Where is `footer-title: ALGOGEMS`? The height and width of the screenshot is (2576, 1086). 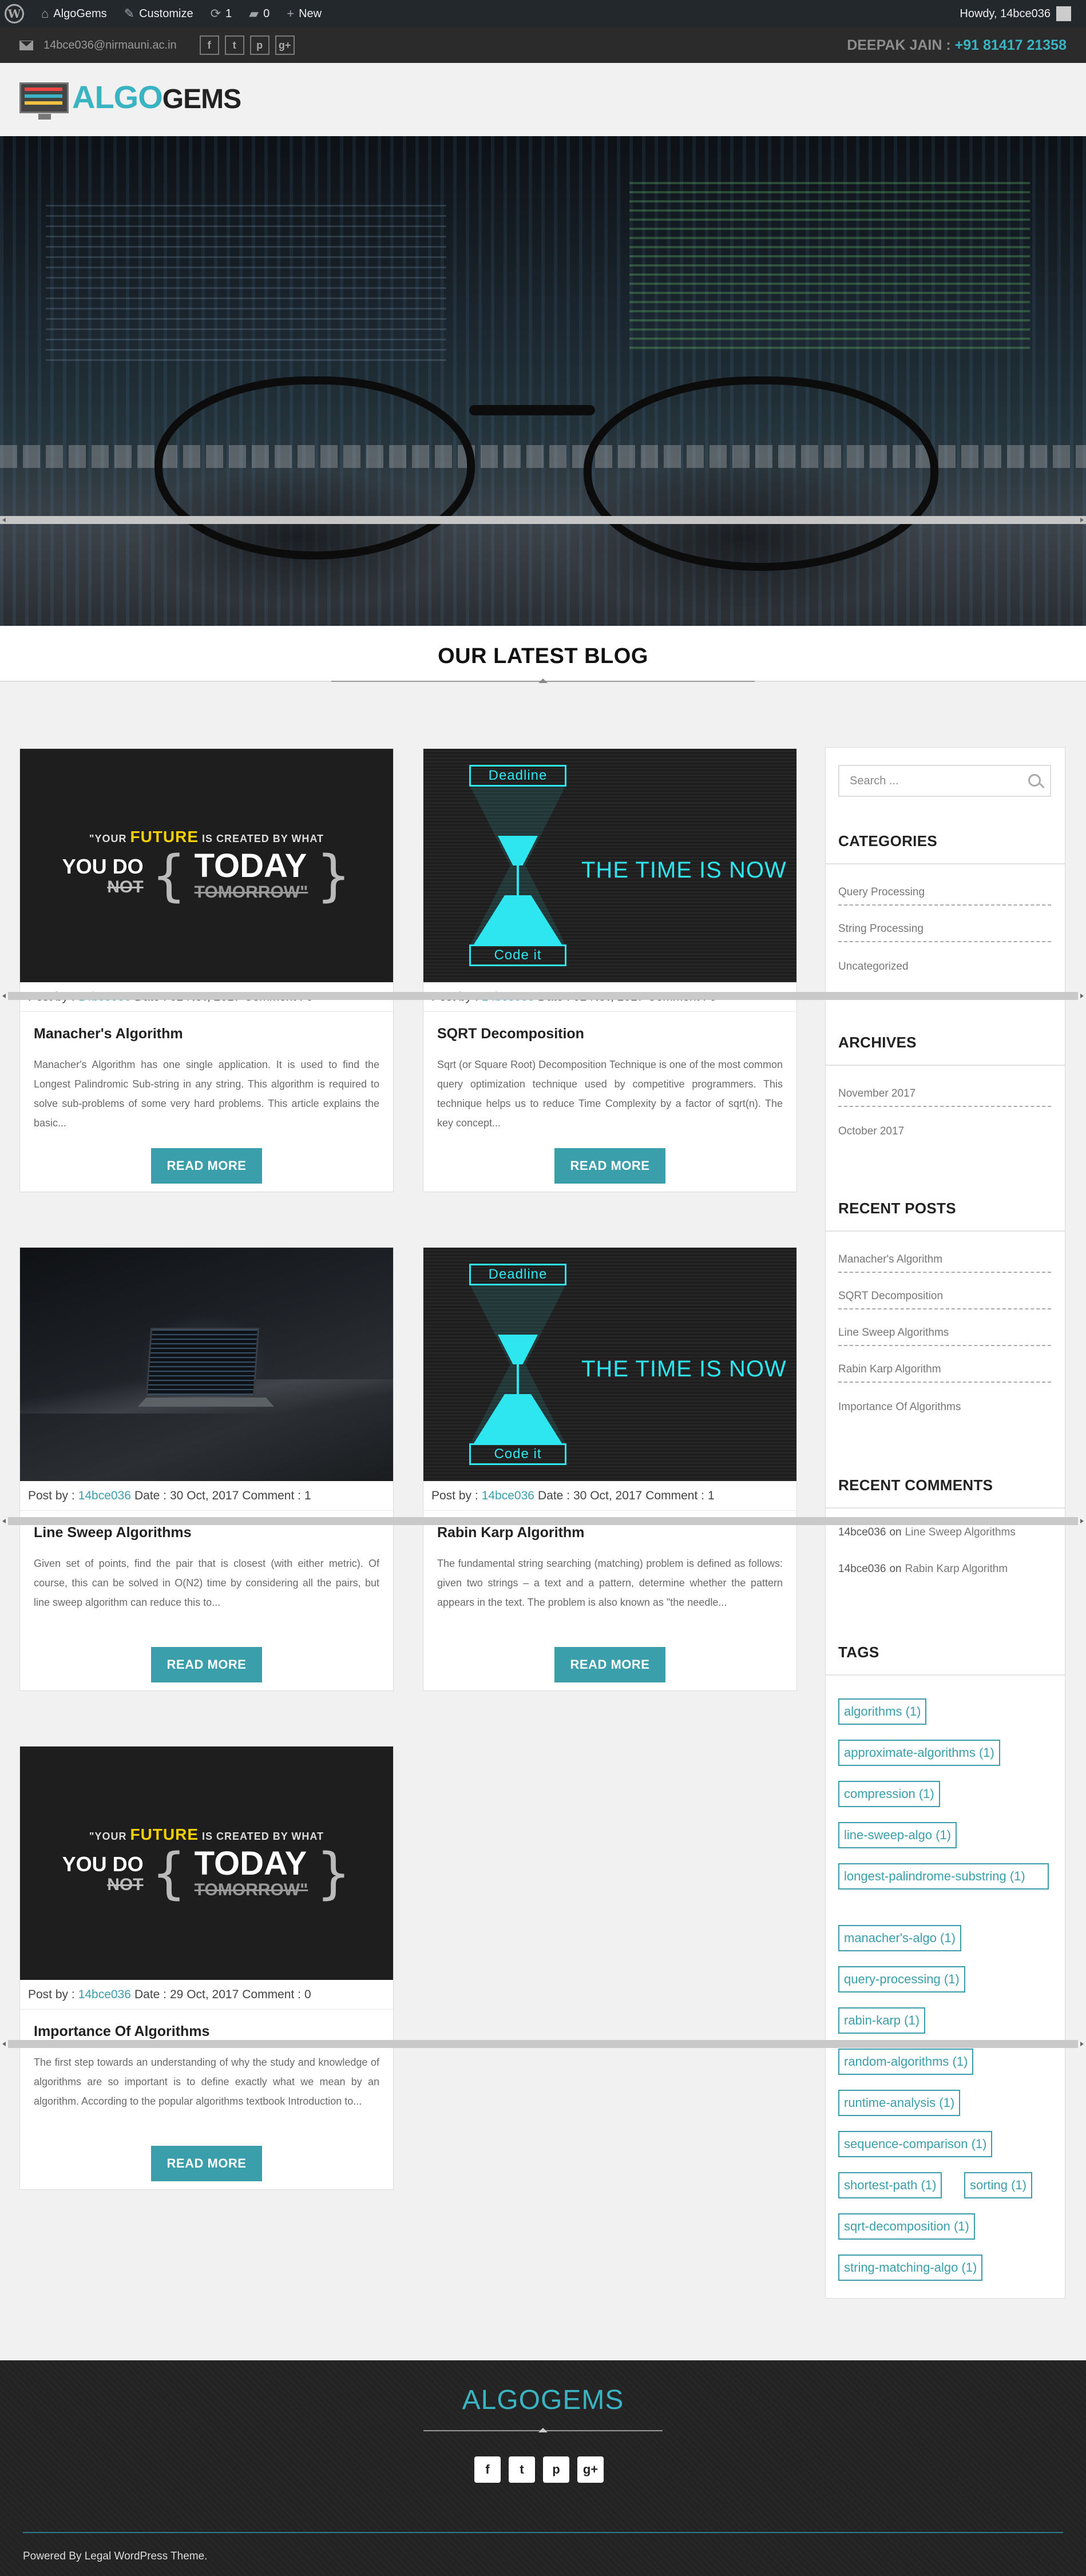 footer-title: ALGOGEMS is located at coordinates (543, 2400).